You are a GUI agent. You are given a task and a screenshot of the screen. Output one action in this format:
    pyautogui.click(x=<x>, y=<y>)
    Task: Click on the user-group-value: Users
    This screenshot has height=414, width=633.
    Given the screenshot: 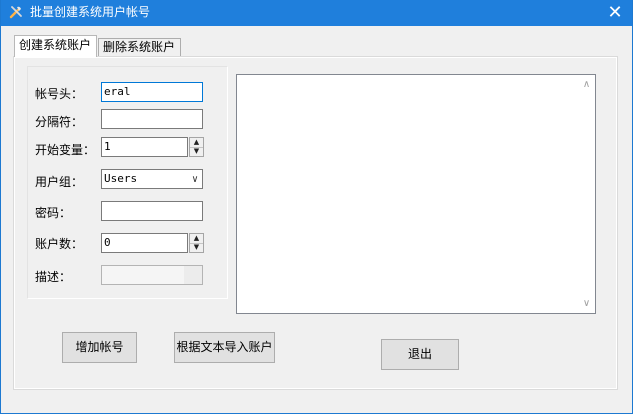 What is the action you would take?
    pyautogui.click(x=121, y=178)
    